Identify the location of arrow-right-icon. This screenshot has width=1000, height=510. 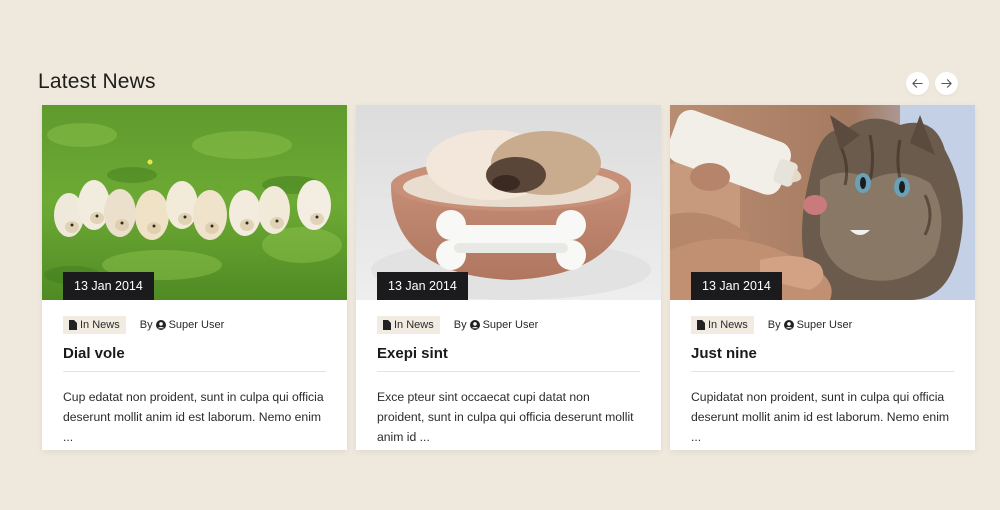
(946, 83).